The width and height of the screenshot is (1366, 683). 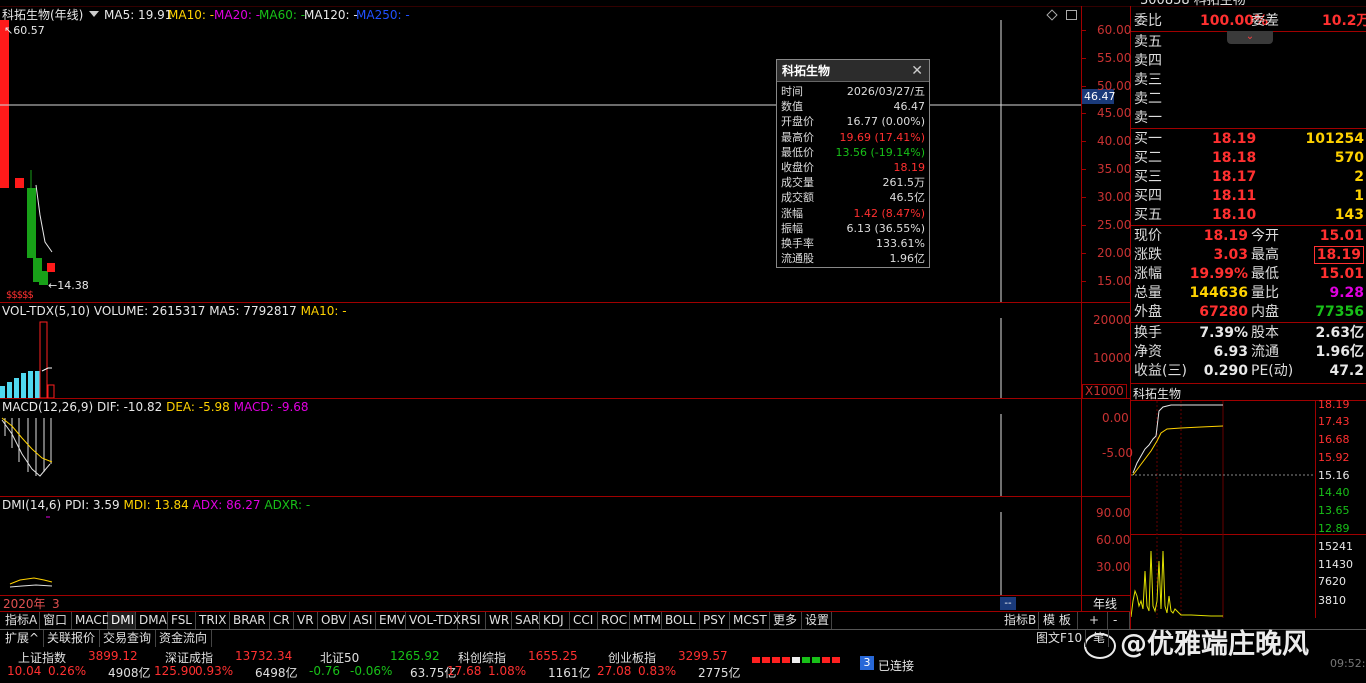 What do you see at coordinates (250, 620) in the screenshot?
I see `indicator-tab: BRAR` at bounding box center [250, 620].